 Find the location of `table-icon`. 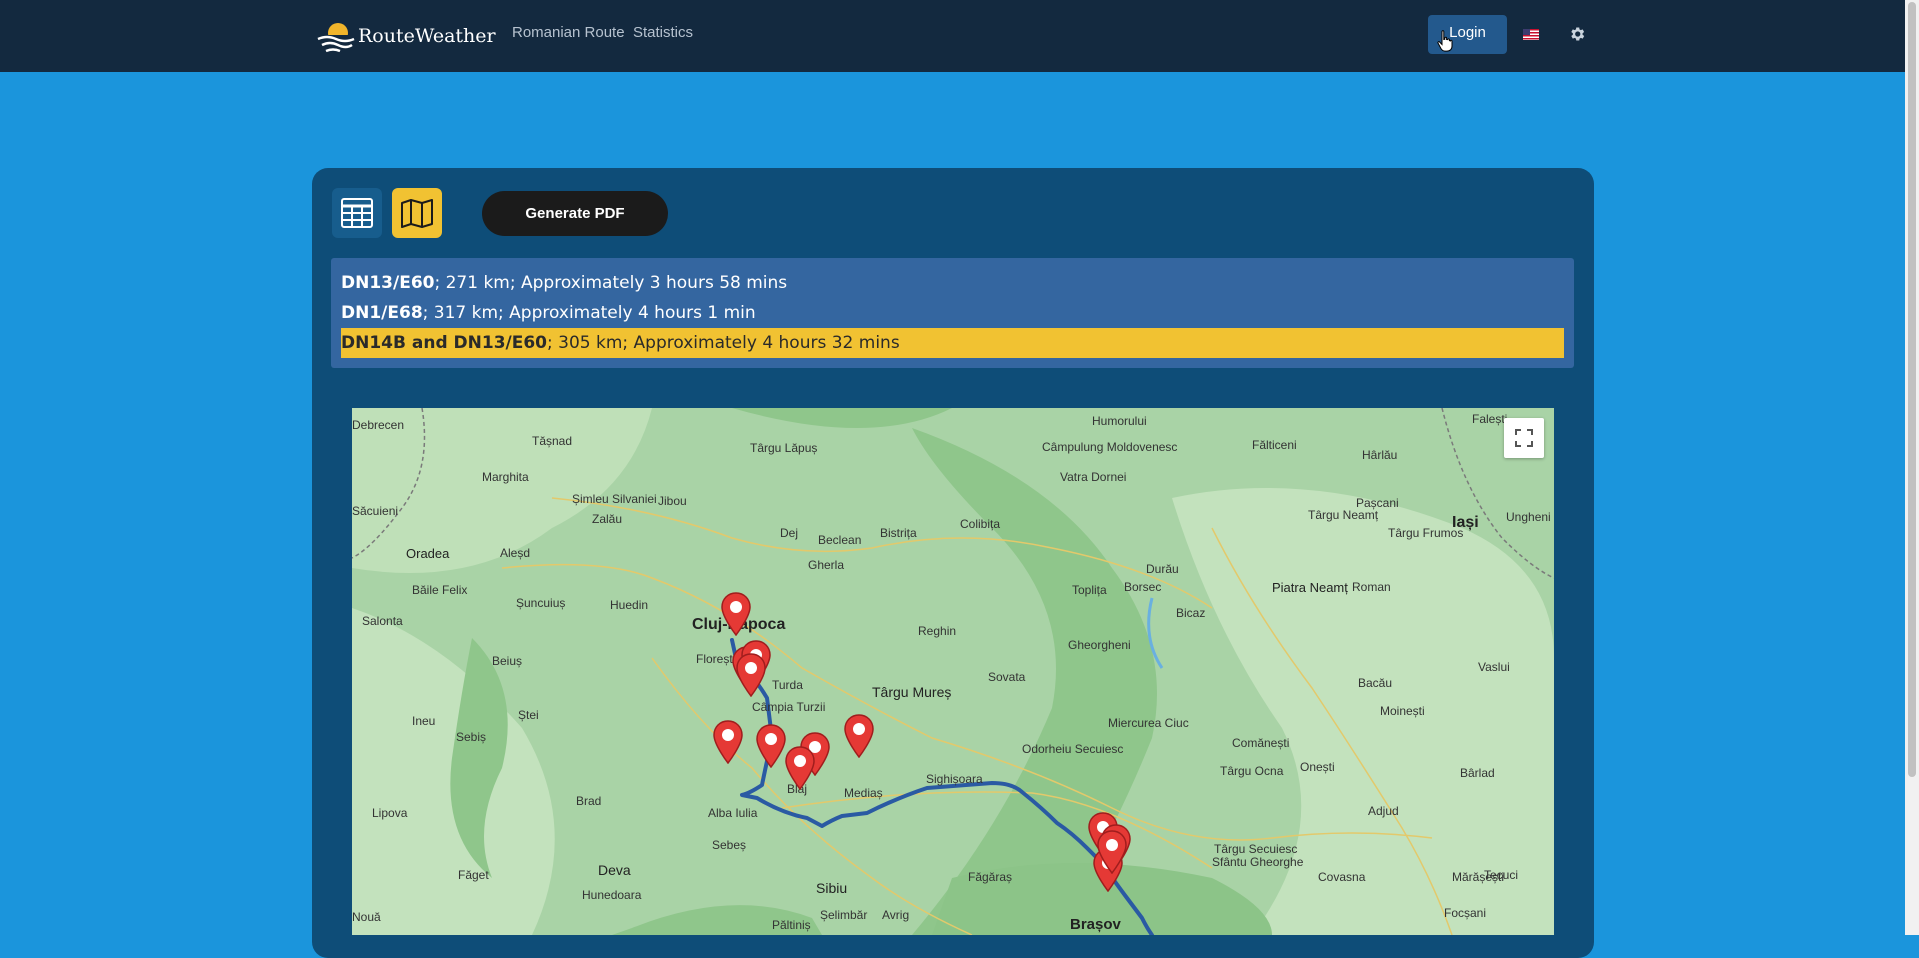

table-icon is located at coordinates (357, 213).